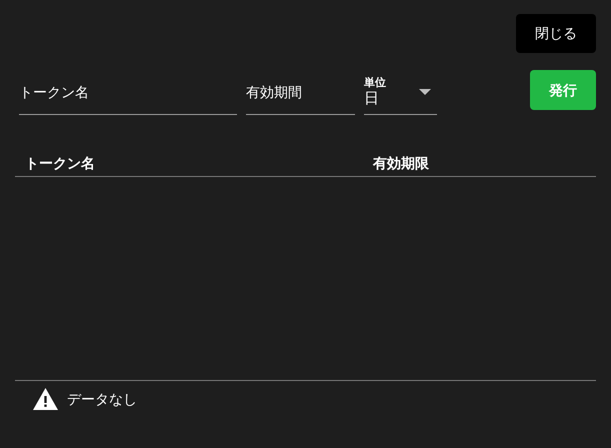  Describe the element at coordinates (375, 83) in the screenshot. I see `unit-label: 単位` at that location.